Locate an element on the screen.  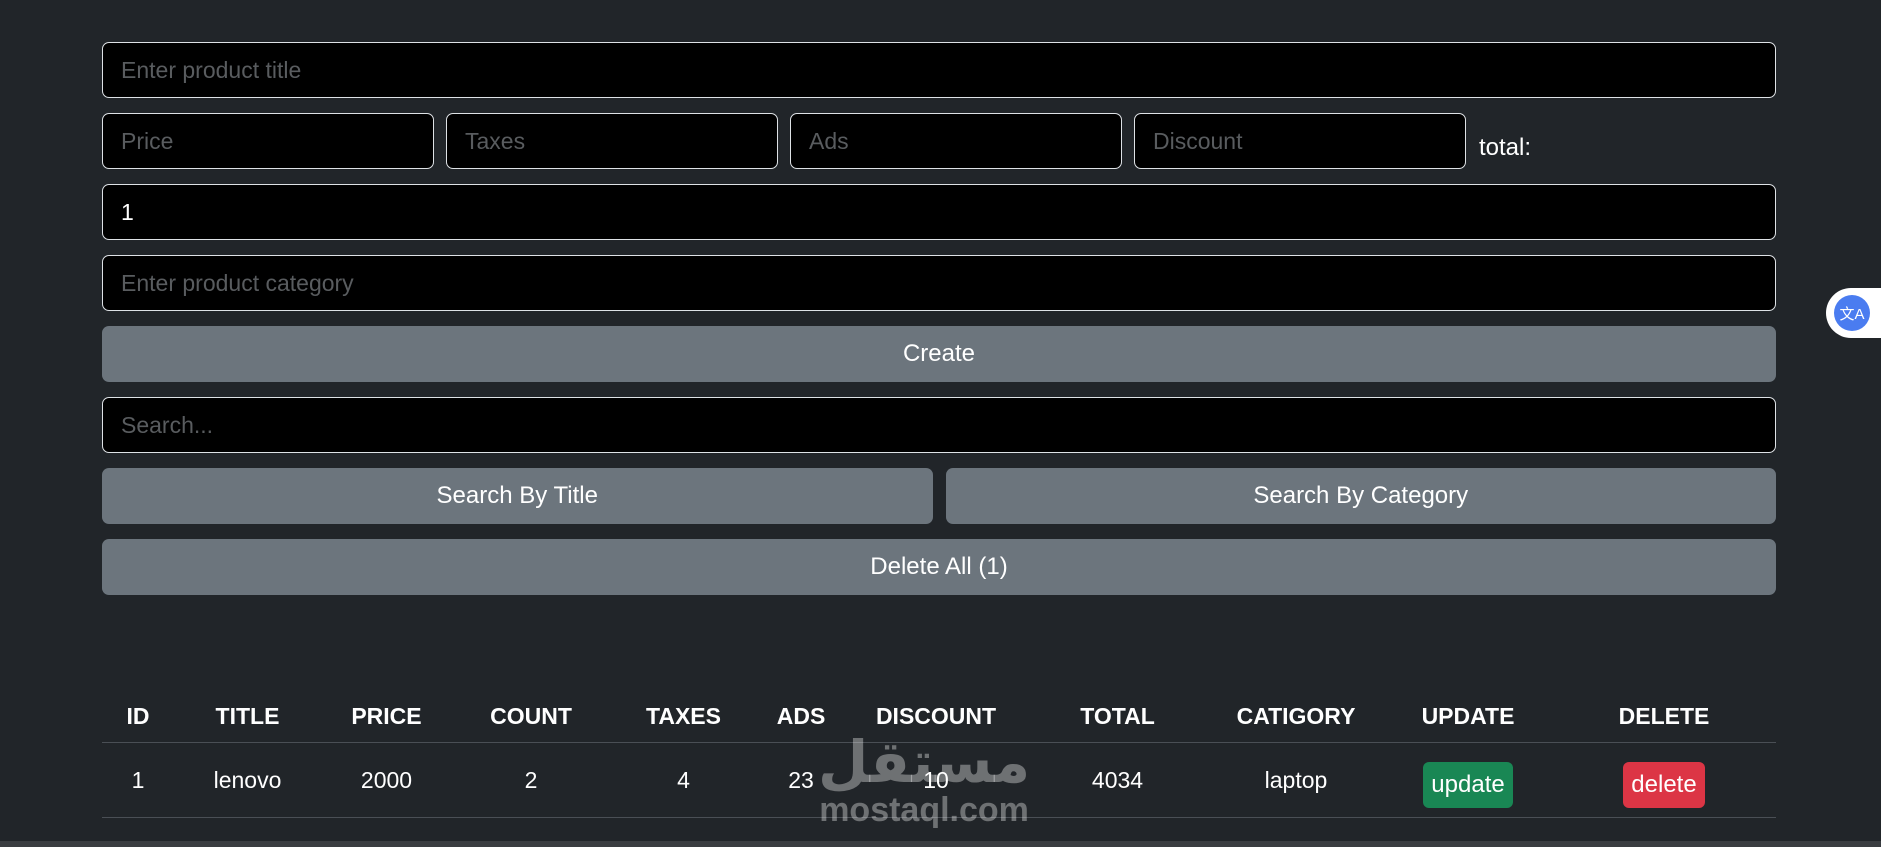
ads-input is located at coordinates (956, 141).